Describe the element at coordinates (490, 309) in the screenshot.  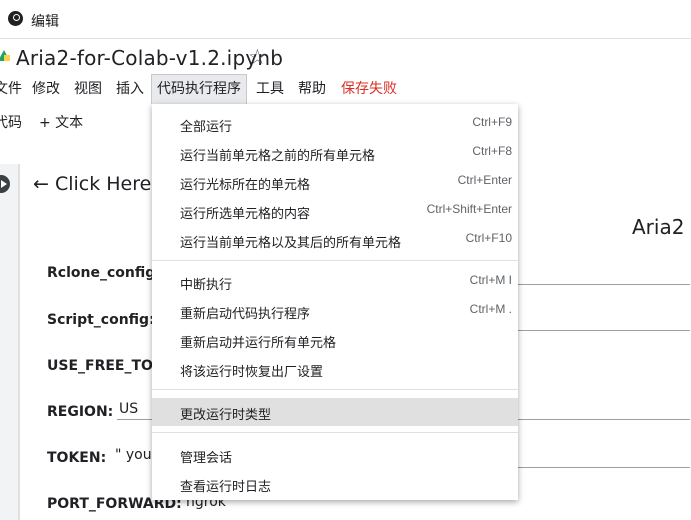
I see `menu-item-shortcut: Ctrl+M .` at that location.